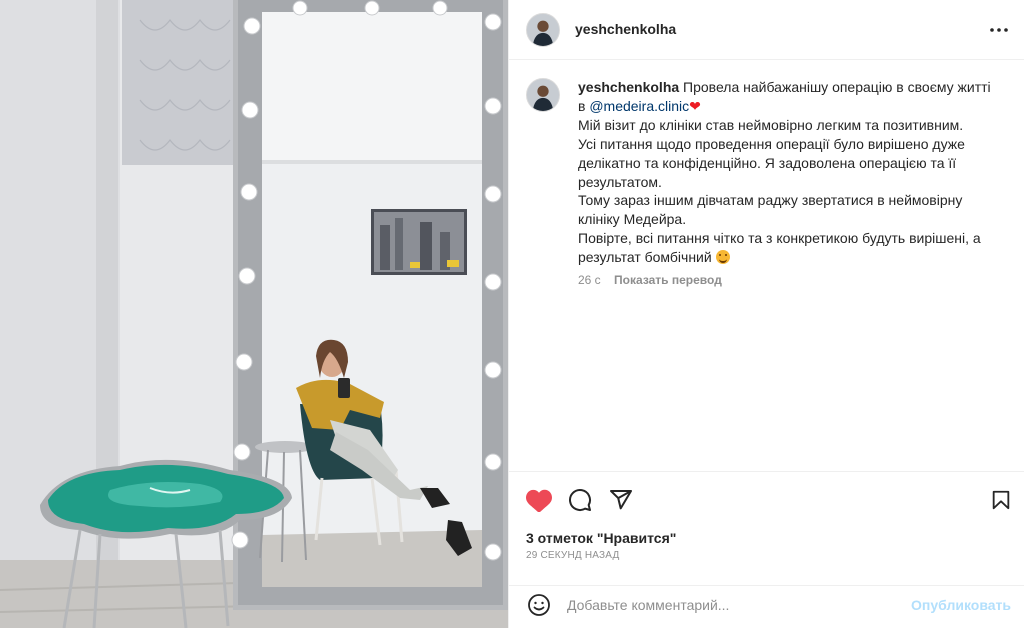  I want to click on smile-icon, so click(539, 605).